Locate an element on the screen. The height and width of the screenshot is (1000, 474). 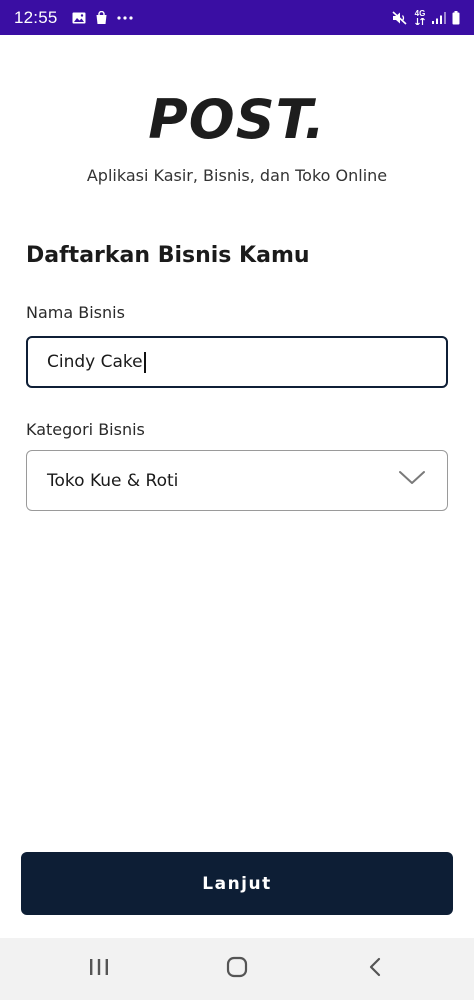
text-caret is located at coordinates (144, 362).